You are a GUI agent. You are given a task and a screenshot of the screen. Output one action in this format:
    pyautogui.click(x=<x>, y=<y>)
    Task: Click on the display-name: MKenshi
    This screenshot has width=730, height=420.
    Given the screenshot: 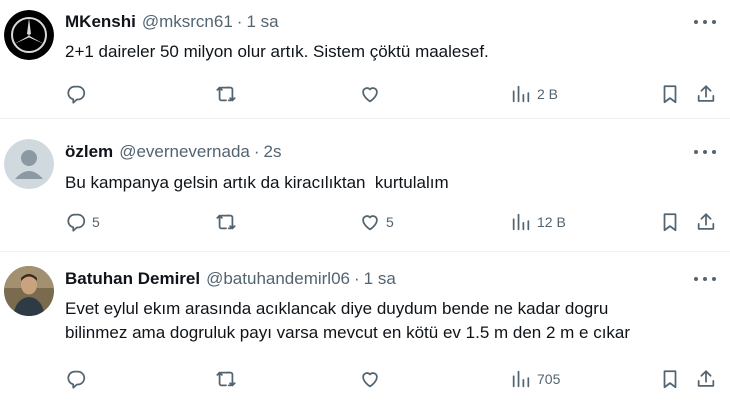 What is the action you would take?
    pyautogui.click(x=100, y=22)
    